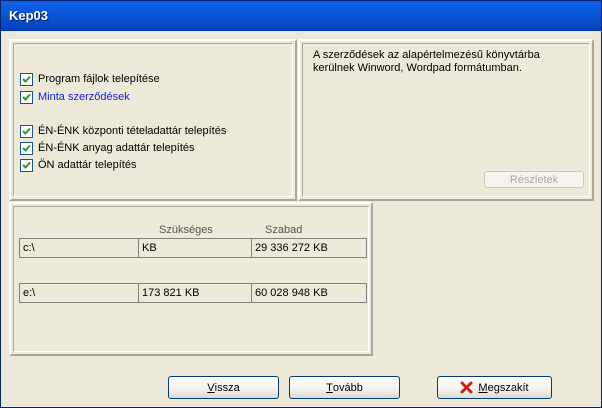  I want to click on option-sample-contracts: Minta szerződések, so click(75, 97).